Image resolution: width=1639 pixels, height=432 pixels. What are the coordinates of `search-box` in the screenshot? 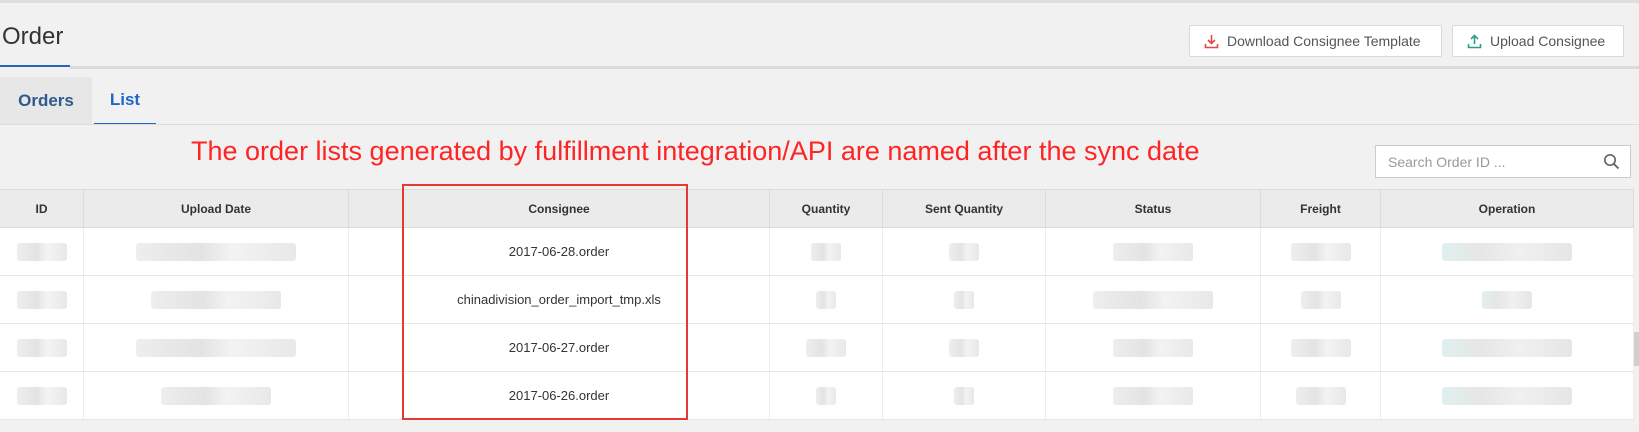 It's located at (1503, 161).